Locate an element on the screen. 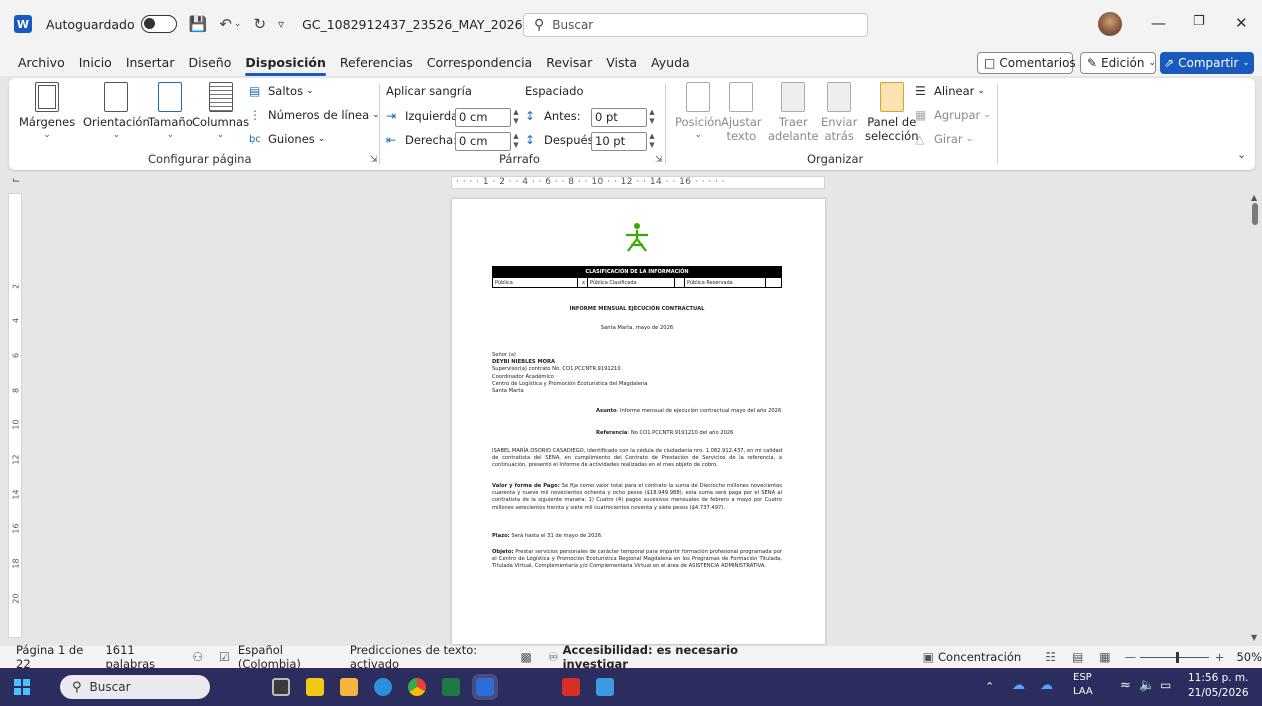 The image size is (1262, 706). bring-forward-button: Traer adelante is located at coordinates (793, 112).